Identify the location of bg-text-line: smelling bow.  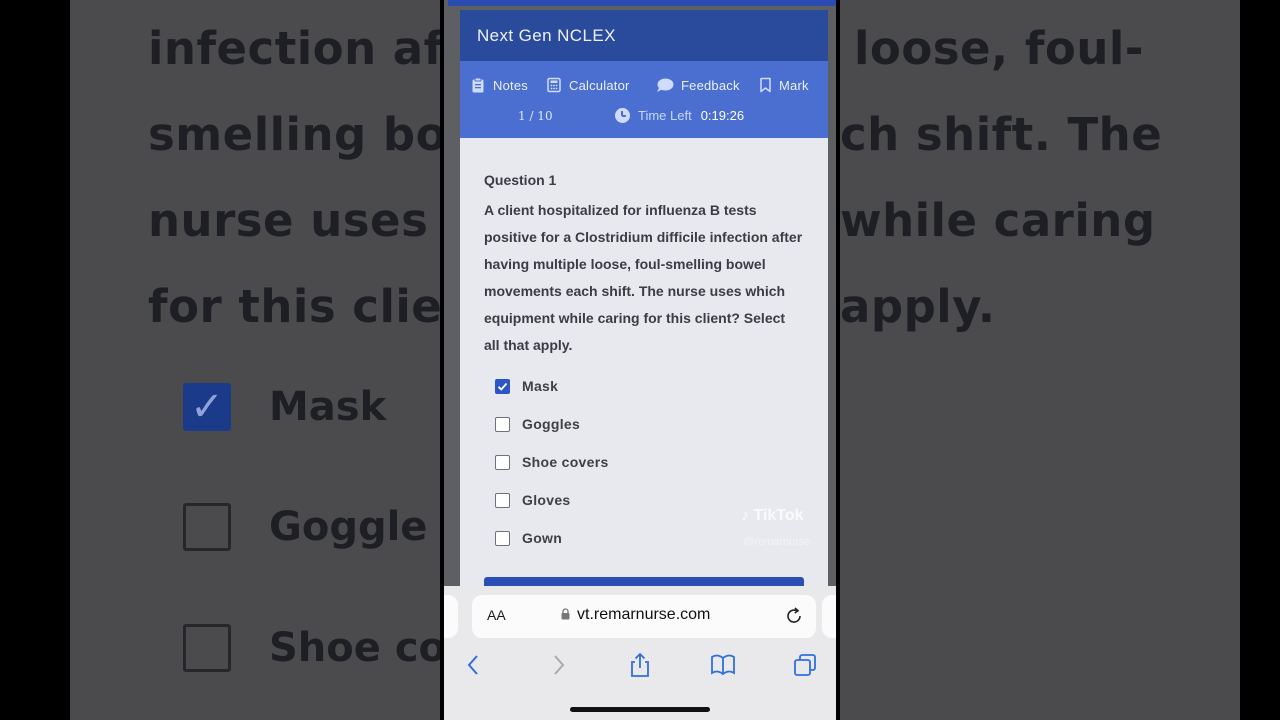
(319, 134).